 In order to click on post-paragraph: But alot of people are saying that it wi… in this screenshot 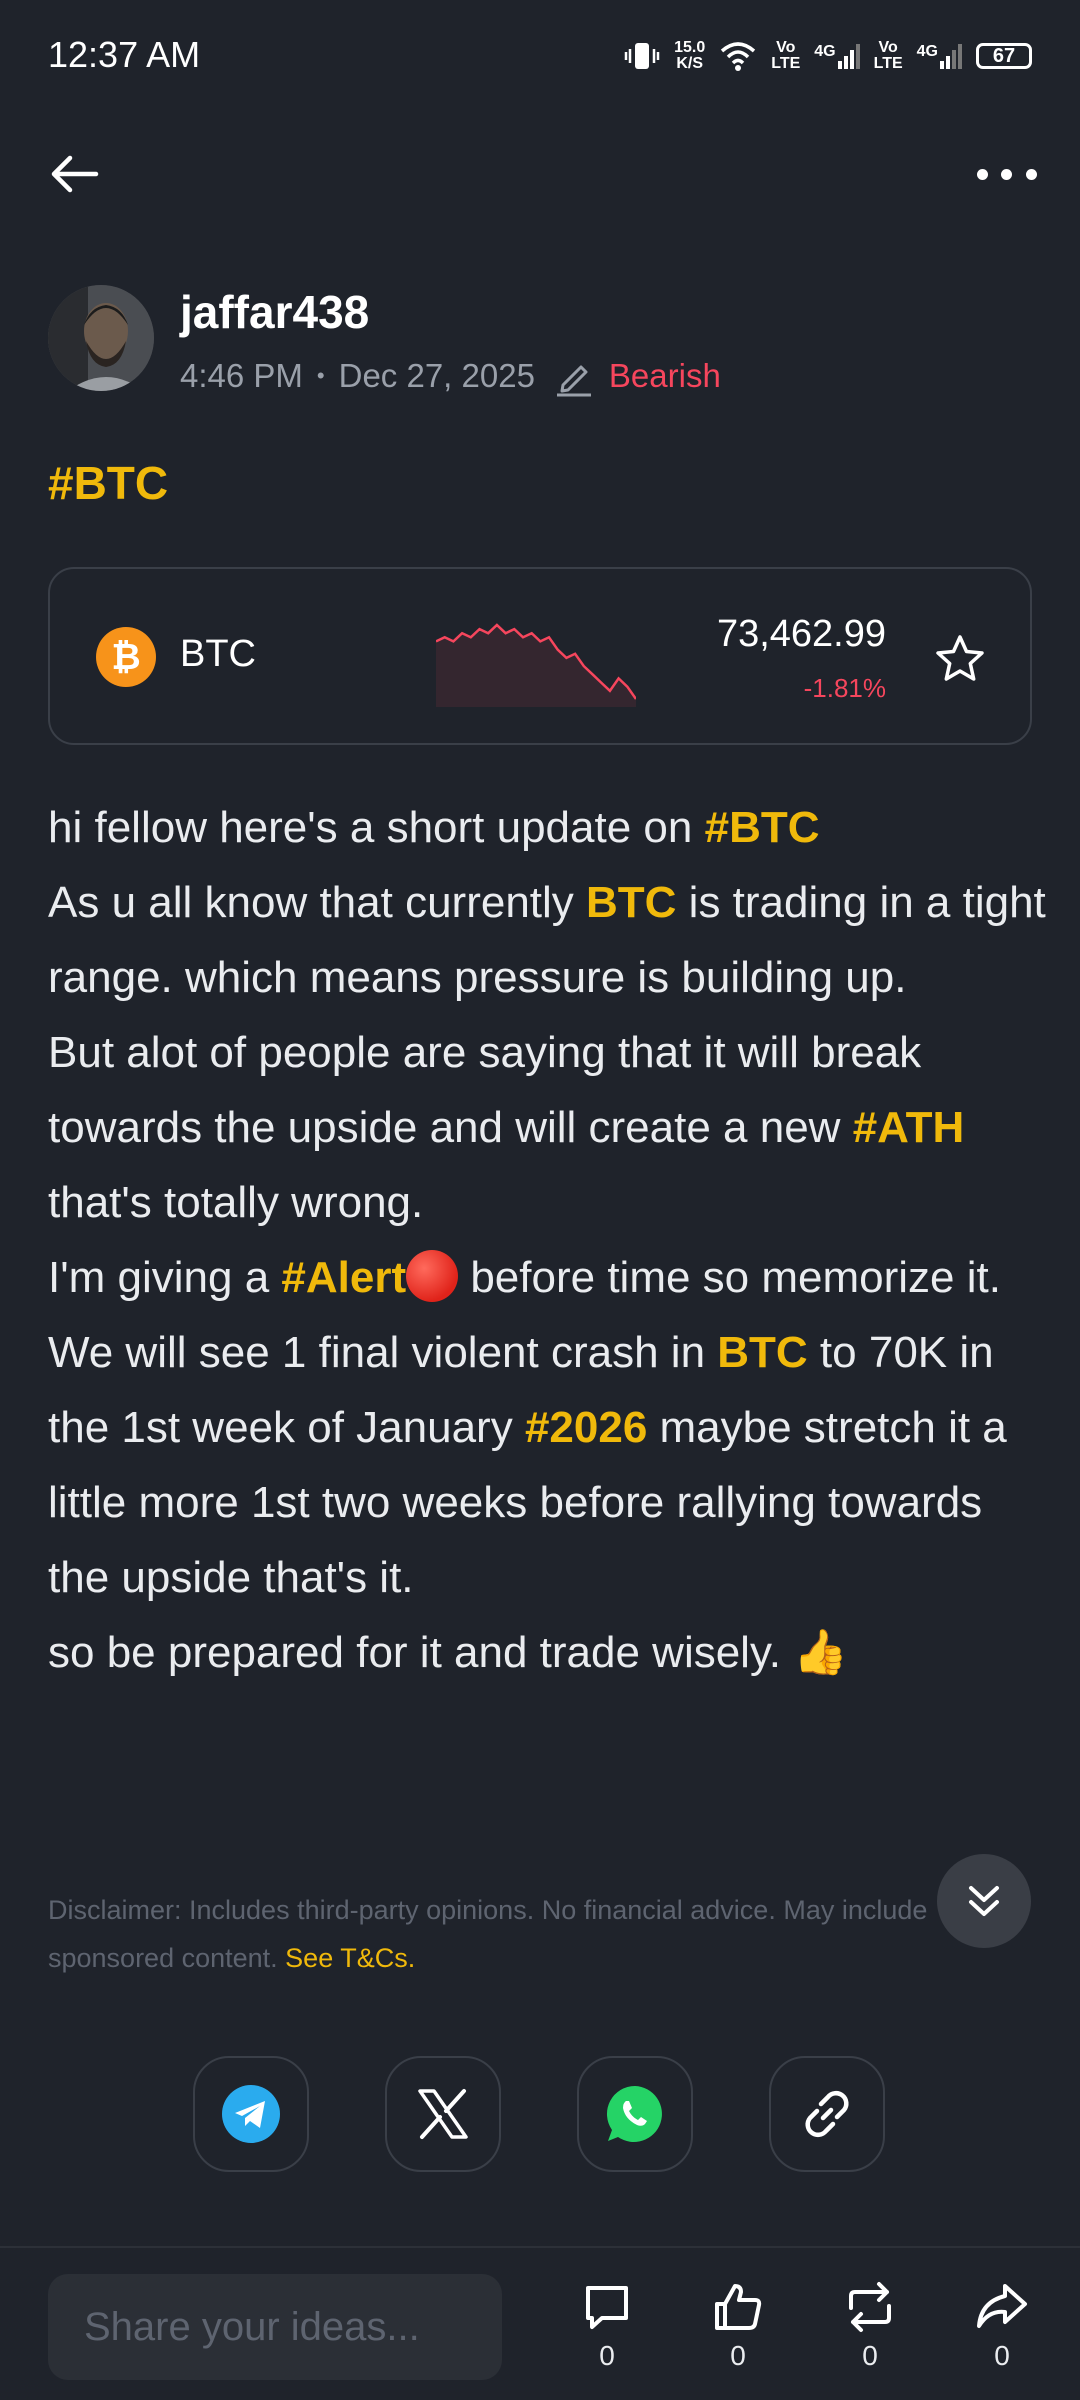, I will do `click(548, 1127)`.